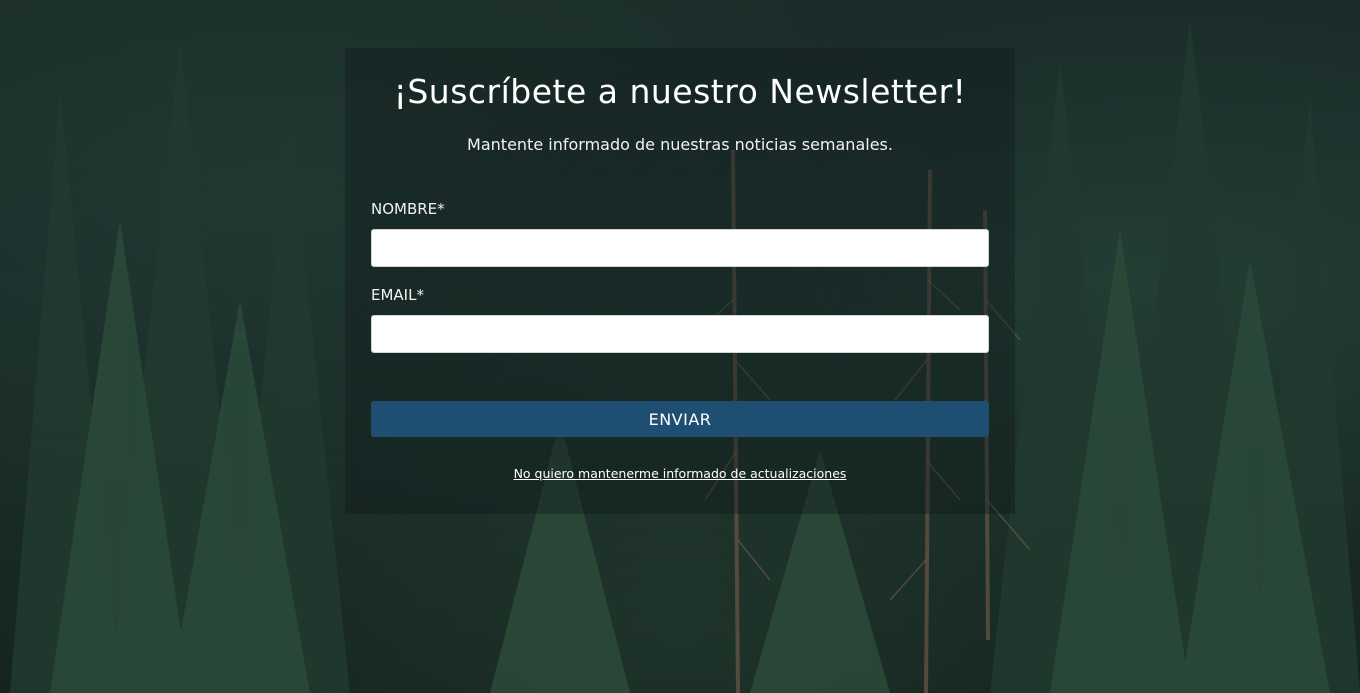 The height and width of the screenshot is (693, 1360). I want to click on email-input, so click(680, 334).